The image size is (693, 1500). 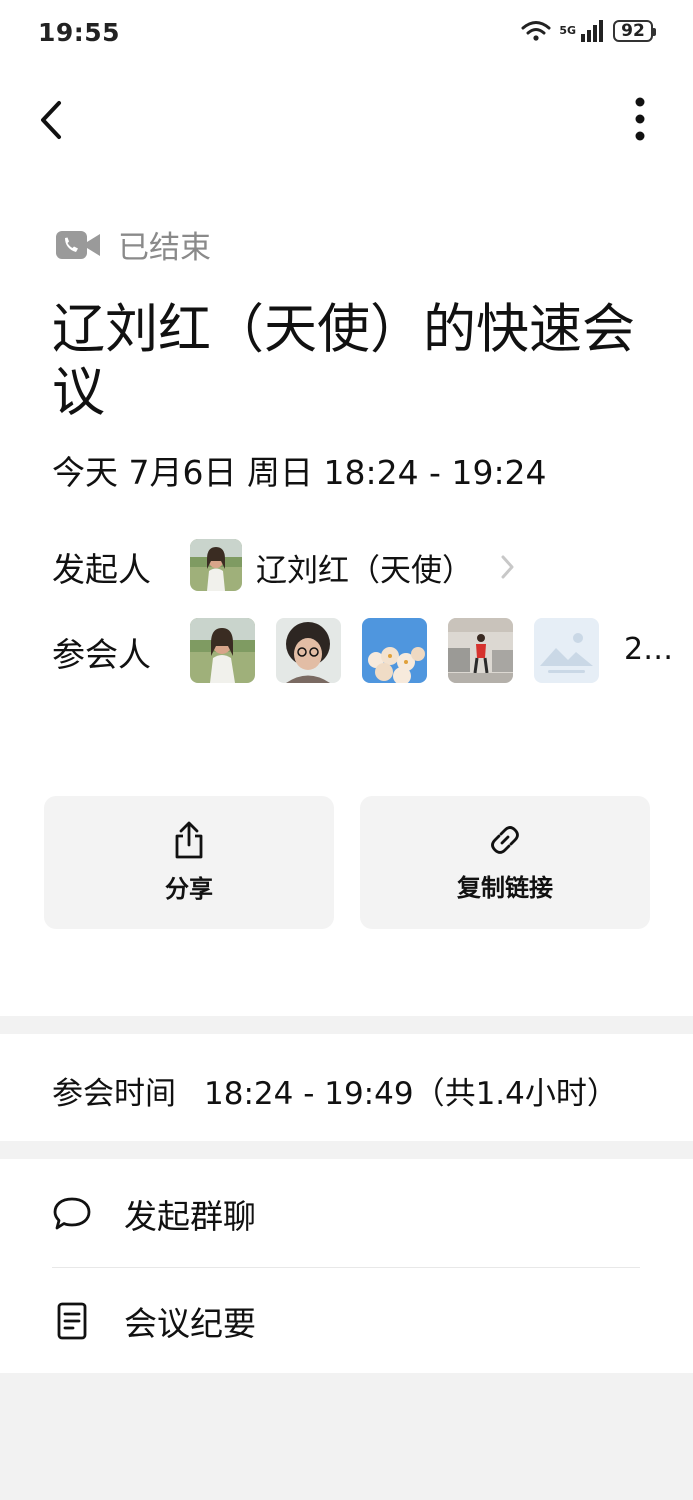 I want to click on back-button, so click(x=54, y=120).